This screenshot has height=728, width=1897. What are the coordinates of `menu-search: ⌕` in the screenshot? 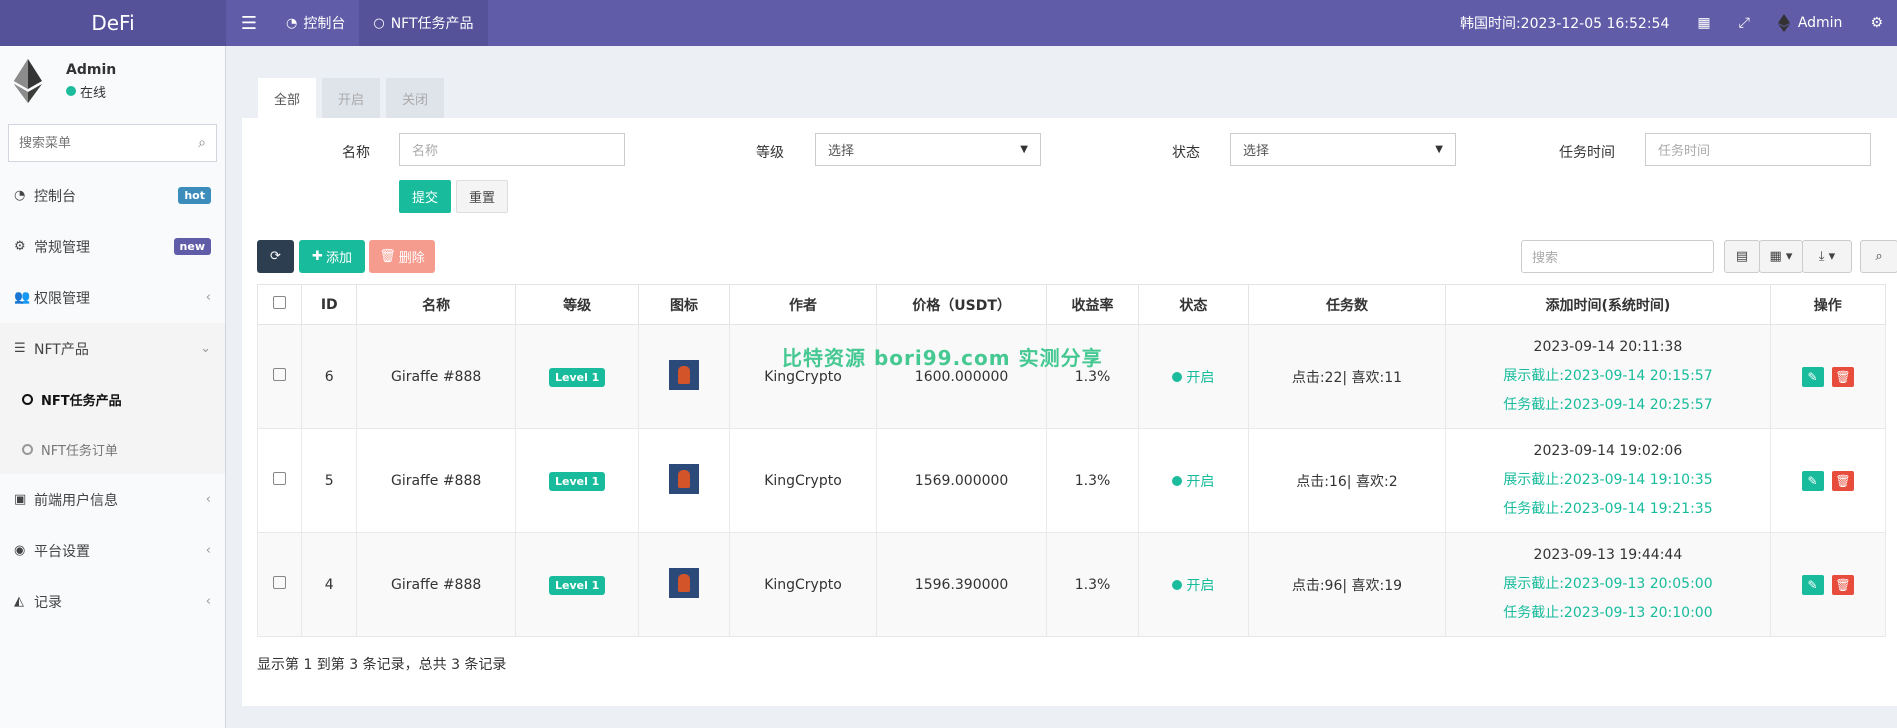 It's located at (112, 143).